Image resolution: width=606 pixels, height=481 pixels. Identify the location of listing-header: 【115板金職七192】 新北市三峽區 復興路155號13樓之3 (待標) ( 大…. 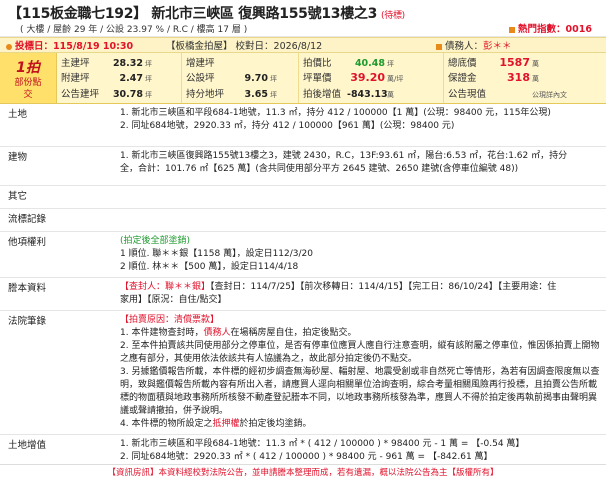
(303, 18).